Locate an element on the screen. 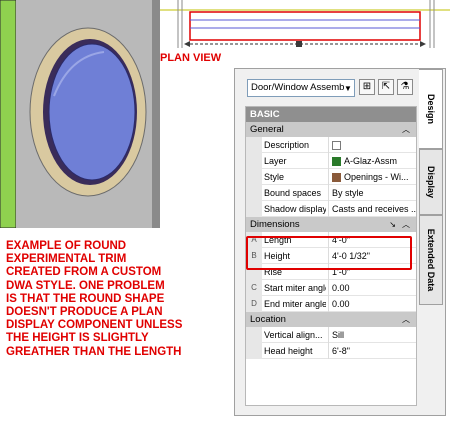 The image size is (450, 422). property-row-layer: Layer A-Glaz-Assm is located at coordinates (331, 161).